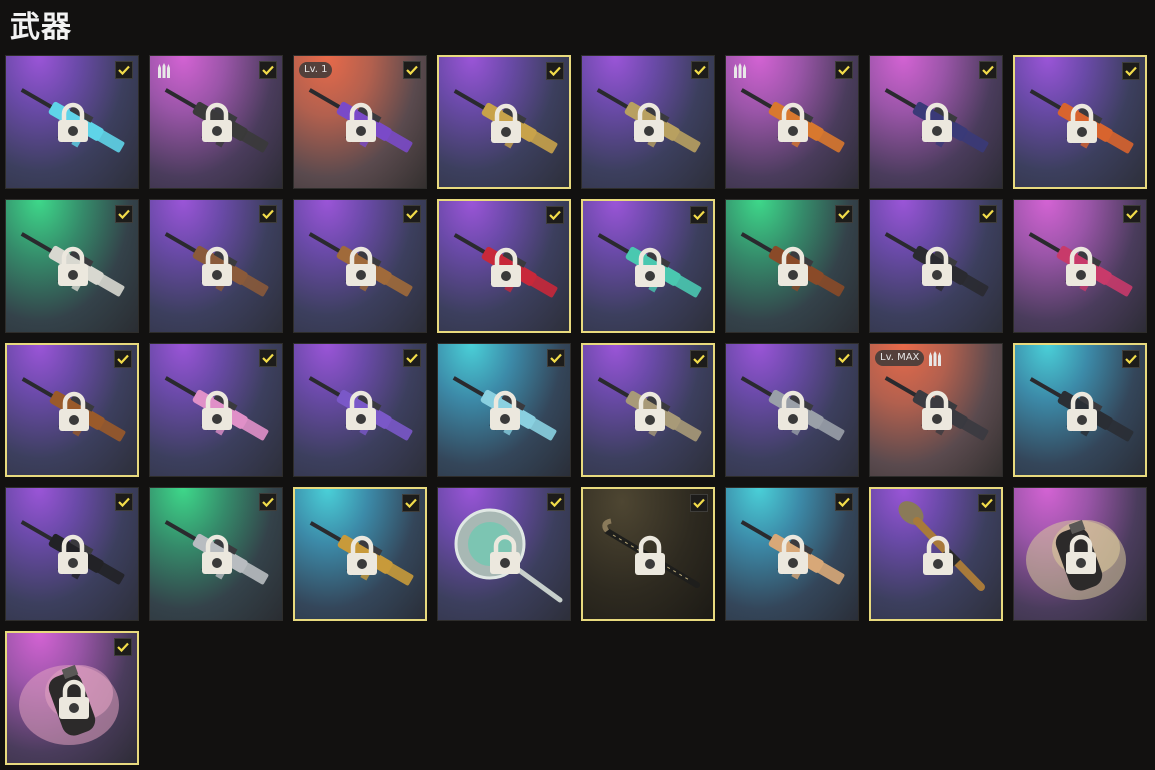 The width and height of the screenshot is (1155, 770). What do you see at coordinates (936, 410) in the screenshot?
I see `weapon-tile: Lv. MAX` at bounding box center [936, 410].